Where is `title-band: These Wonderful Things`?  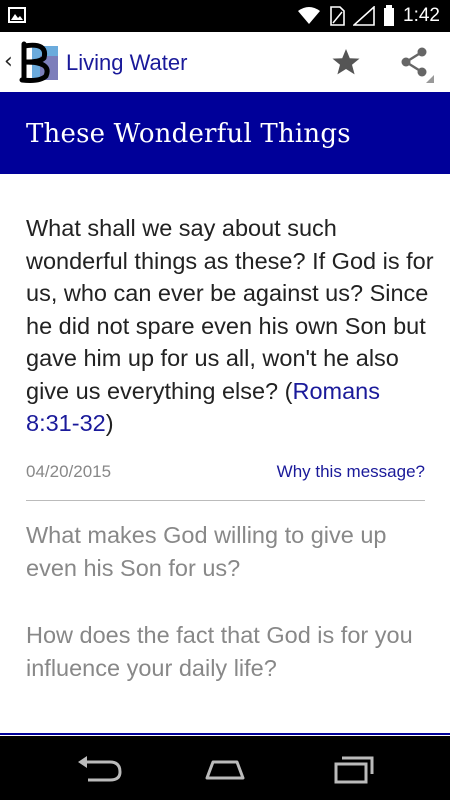 title-band: These Wonderful Things is located at coordinates (225, 133).